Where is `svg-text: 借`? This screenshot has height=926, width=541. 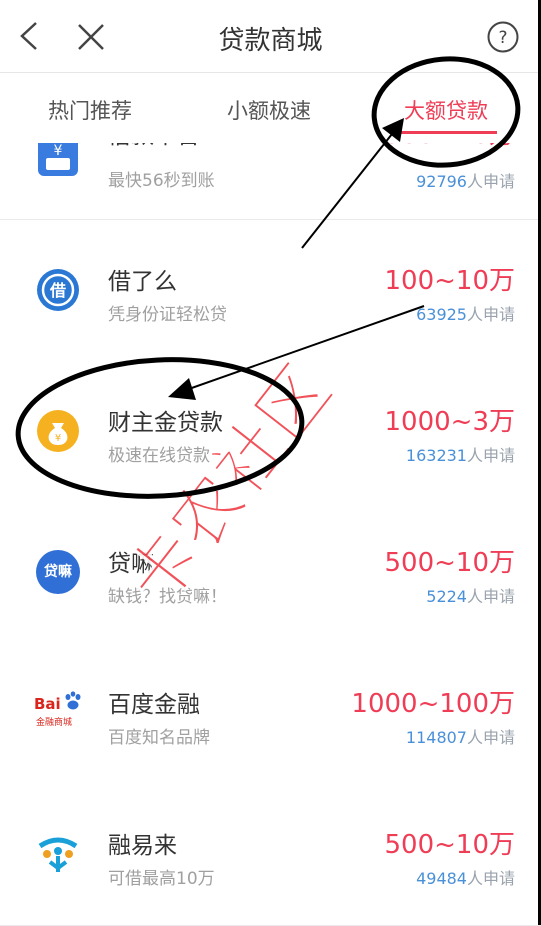 svg-text: 借 is located at coordinates (57, 290).